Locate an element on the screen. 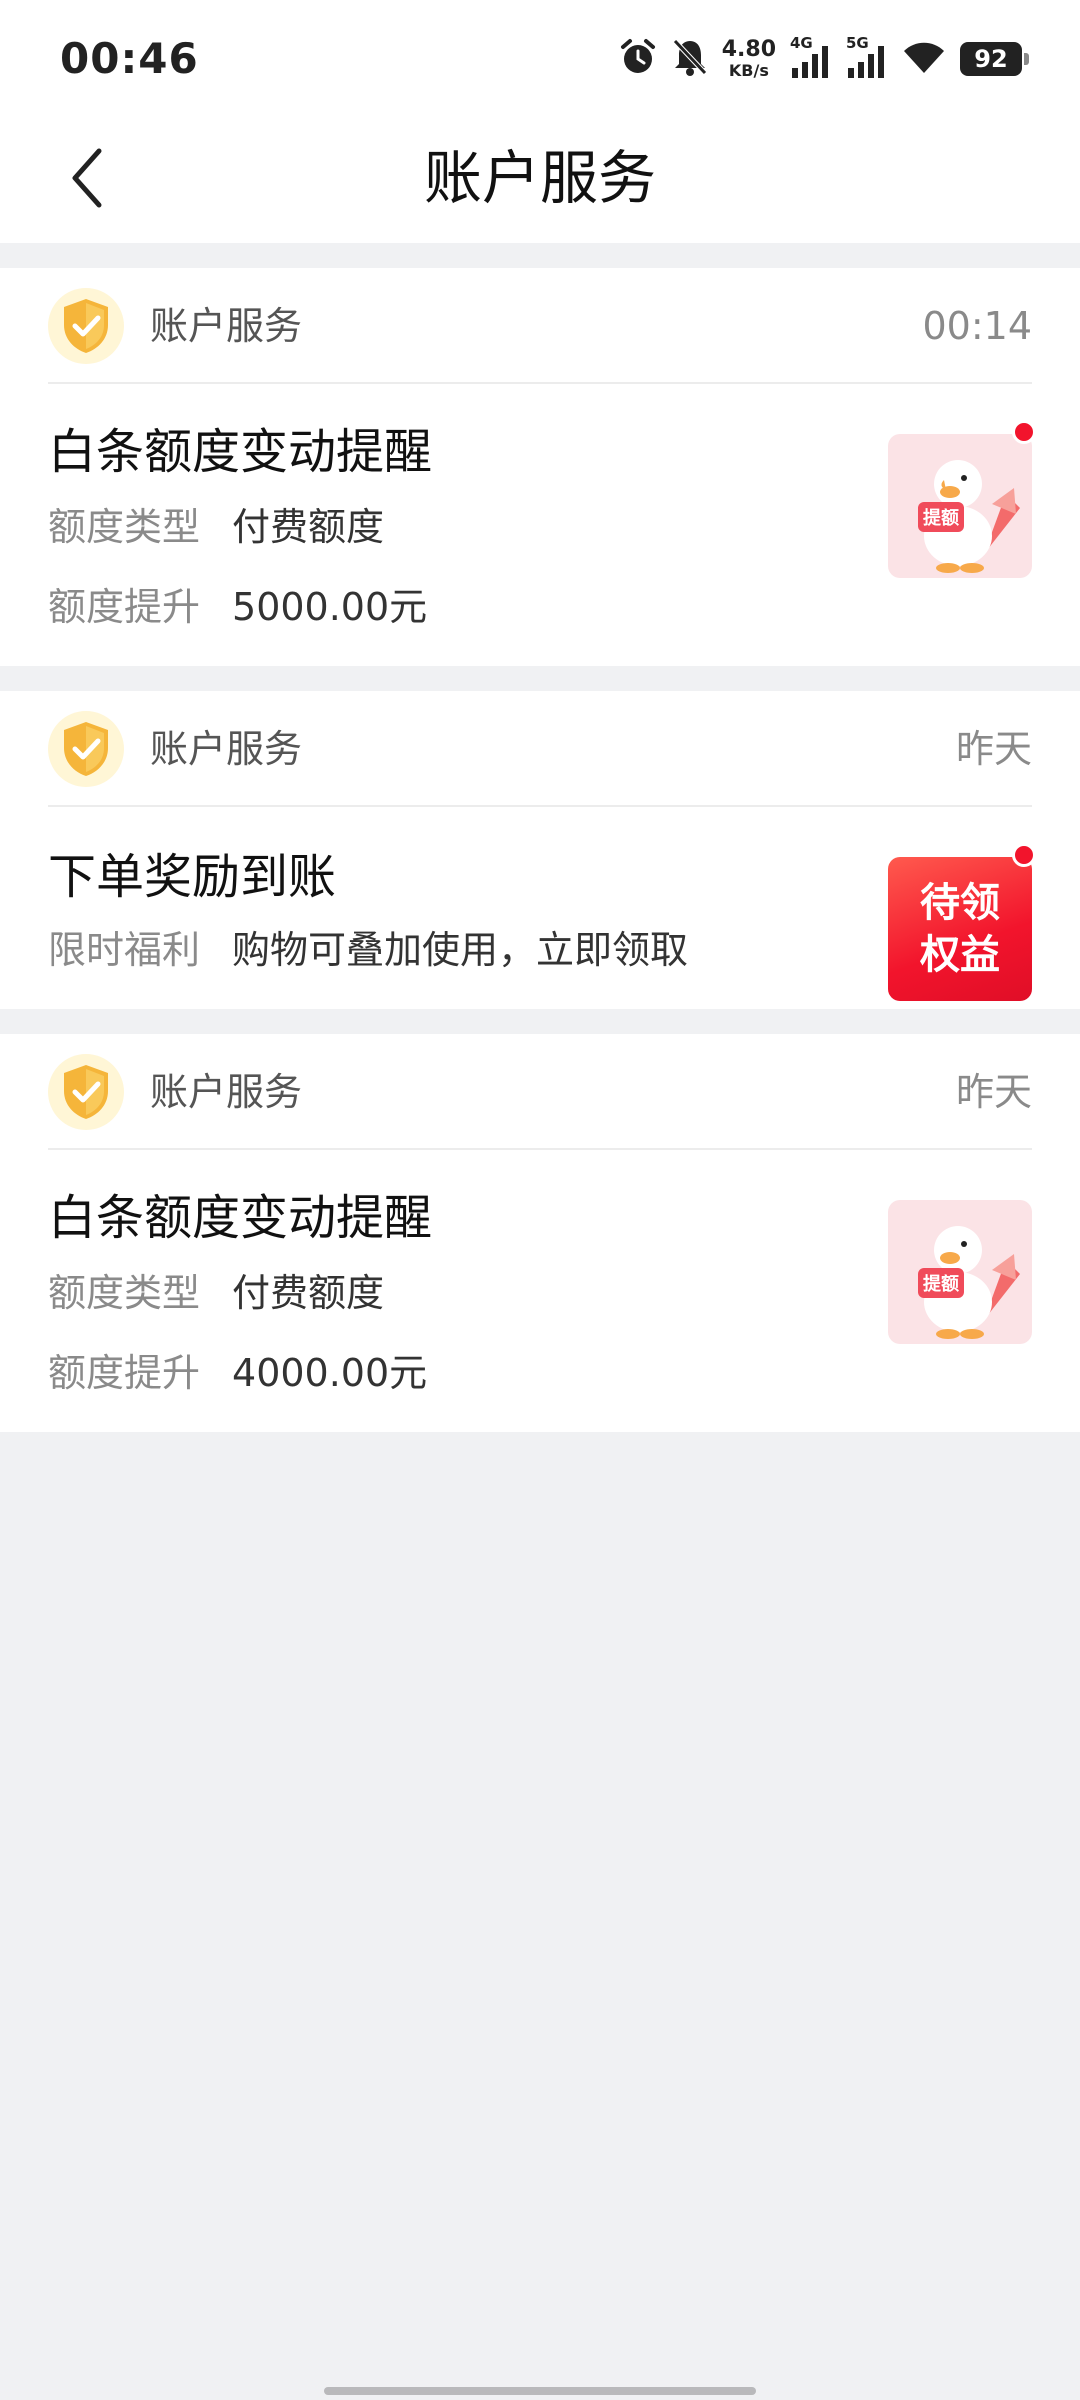  signal-5g-icon: 5G is located at coordinates (867, 57).